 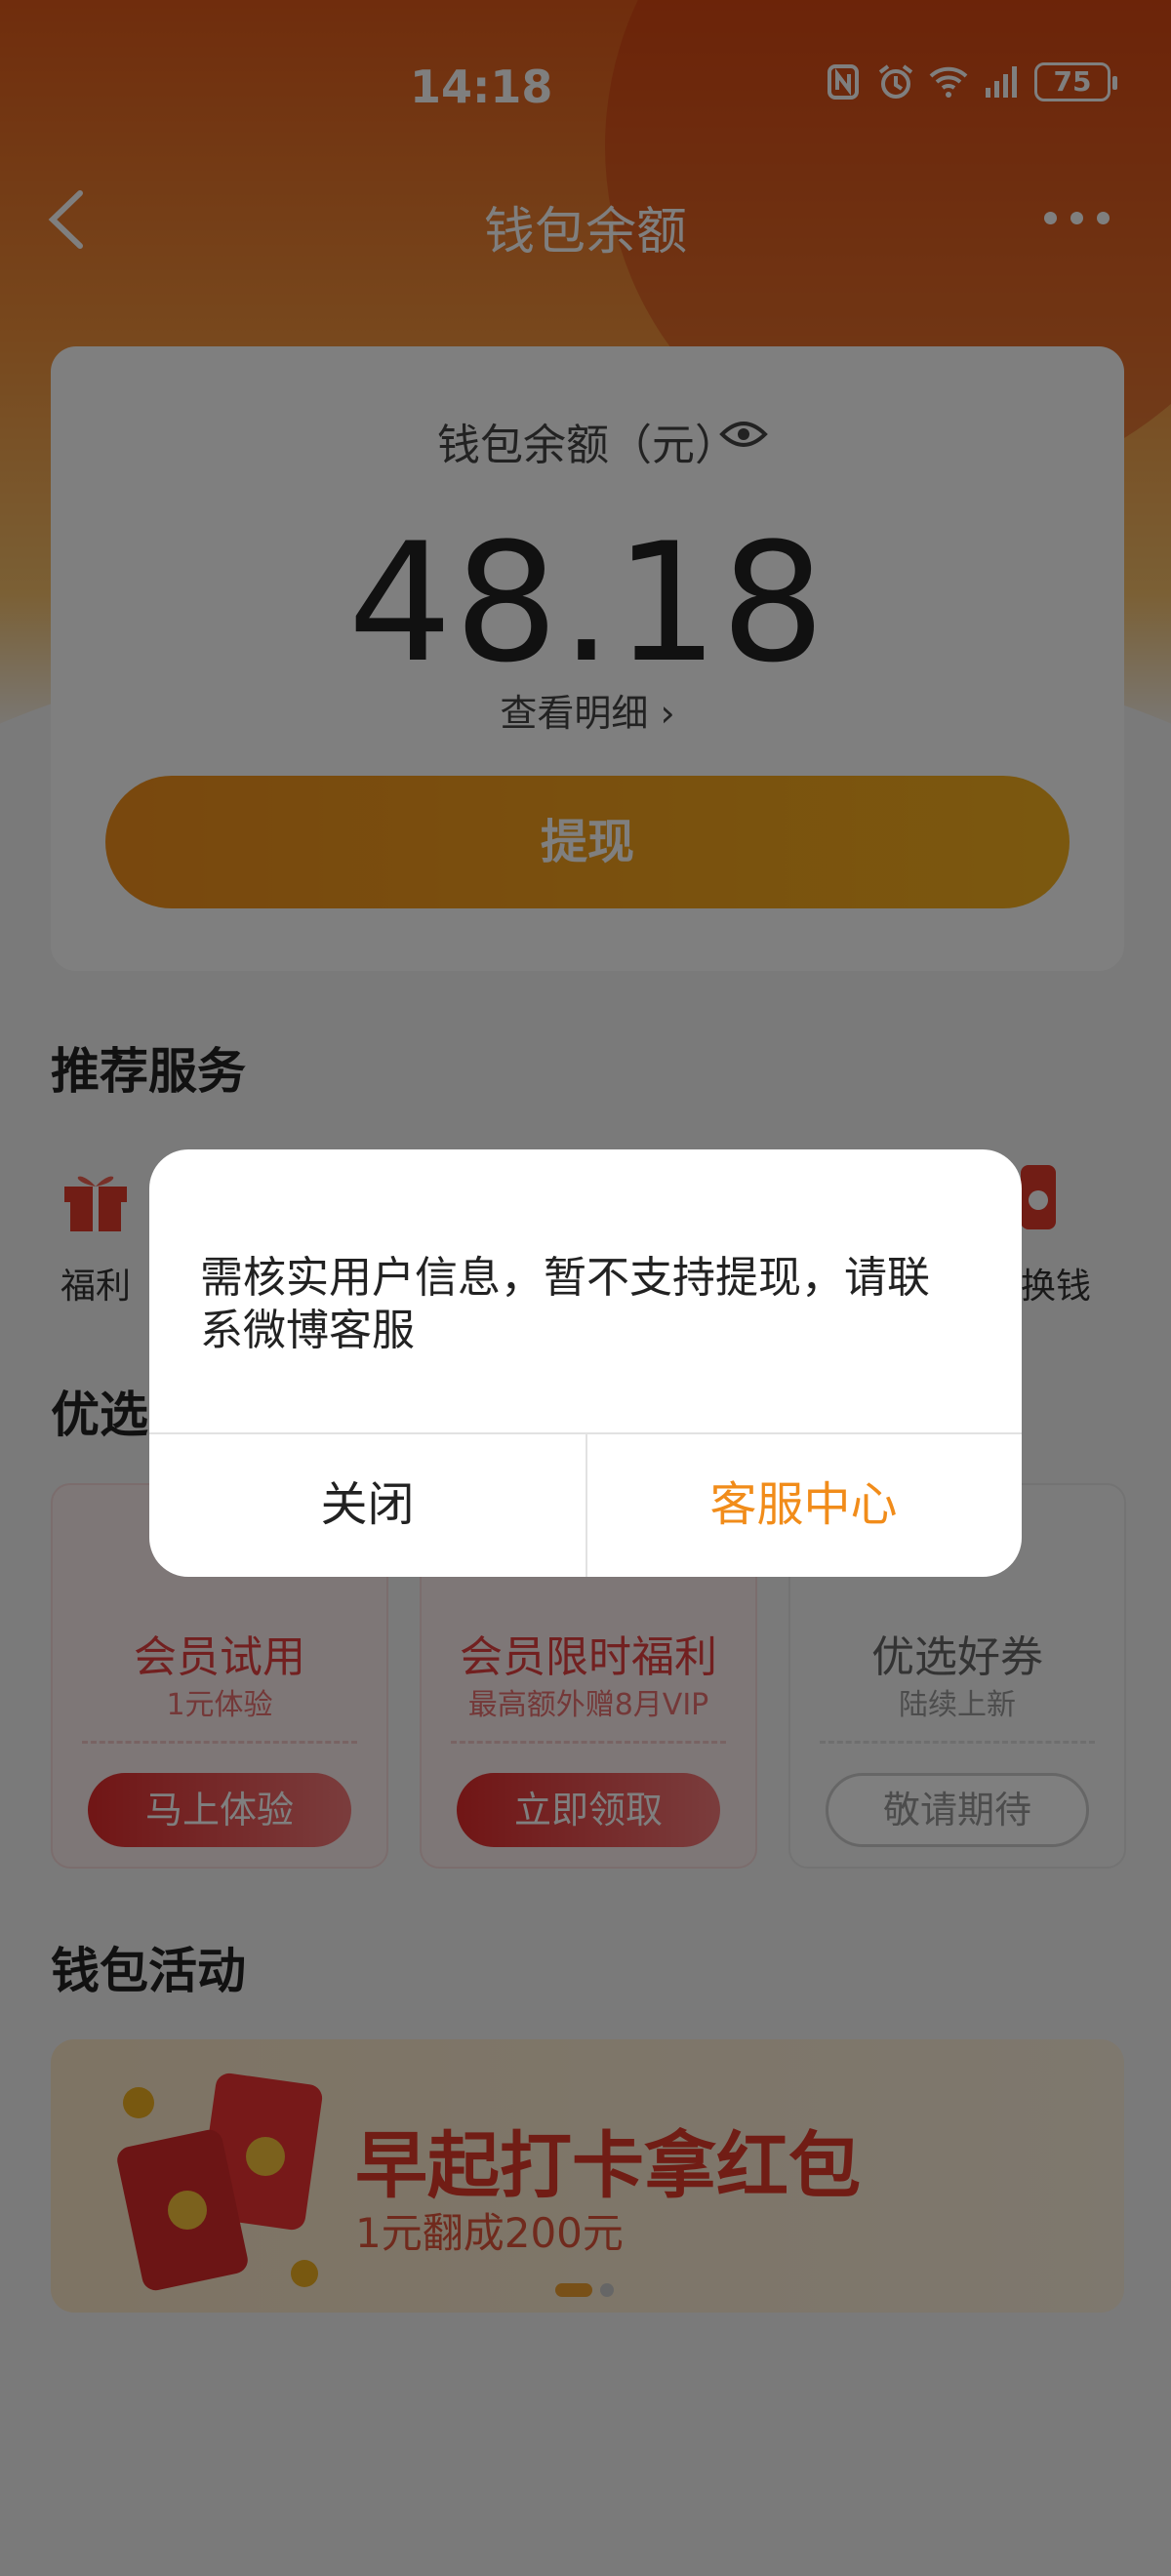 What do you see at coordinates (367, 1504) in the screenshot?
I see `close-button: 关闭` at bounding box center [367, 1504].